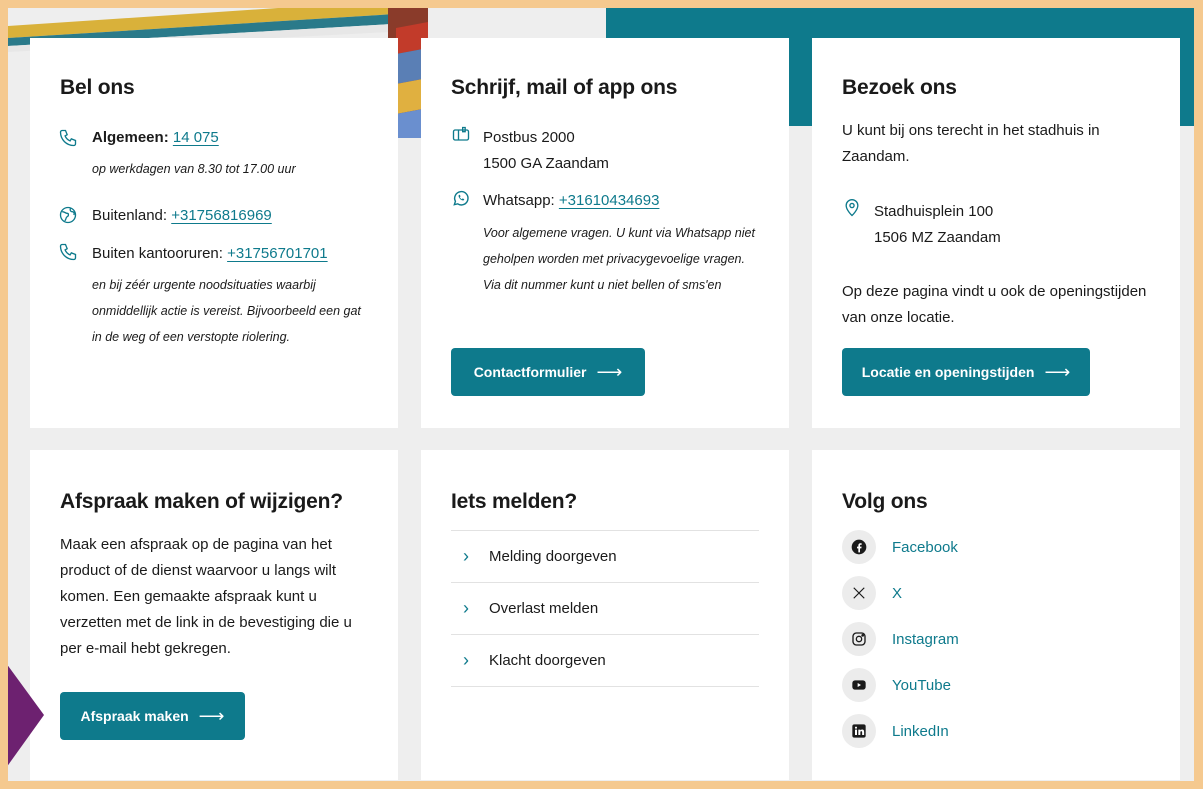 The image size is (1203, 789). What do you see at coordinates (461, 198) in the screenshot?
I see `whatsapp-icon` at bounding box center [461, 198].